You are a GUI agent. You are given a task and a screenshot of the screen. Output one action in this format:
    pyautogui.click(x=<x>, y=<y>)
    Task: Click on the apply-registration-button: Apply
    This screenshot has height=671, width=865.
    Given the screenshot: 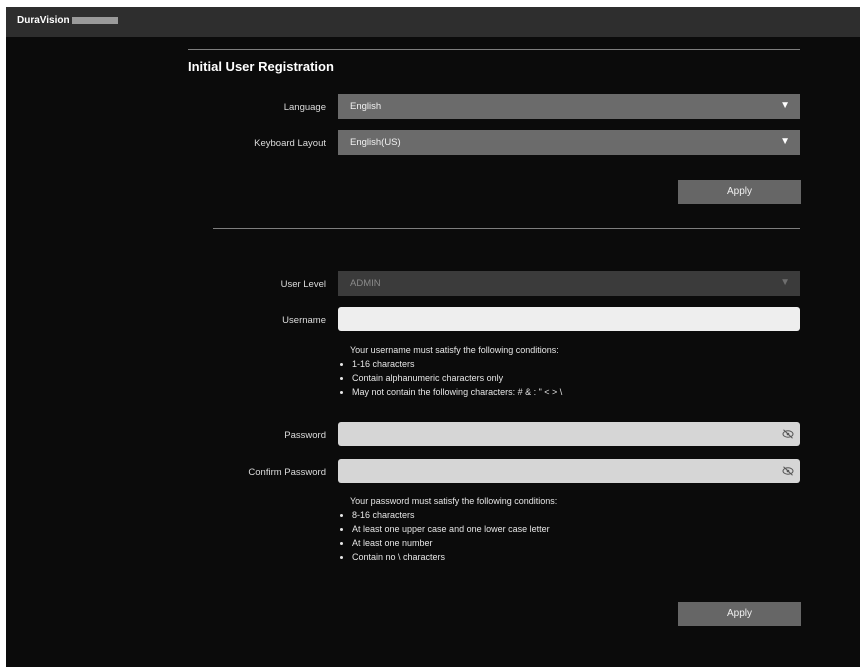 What is the action you would take?
    pyautogui.click(x=739, y=614)
    